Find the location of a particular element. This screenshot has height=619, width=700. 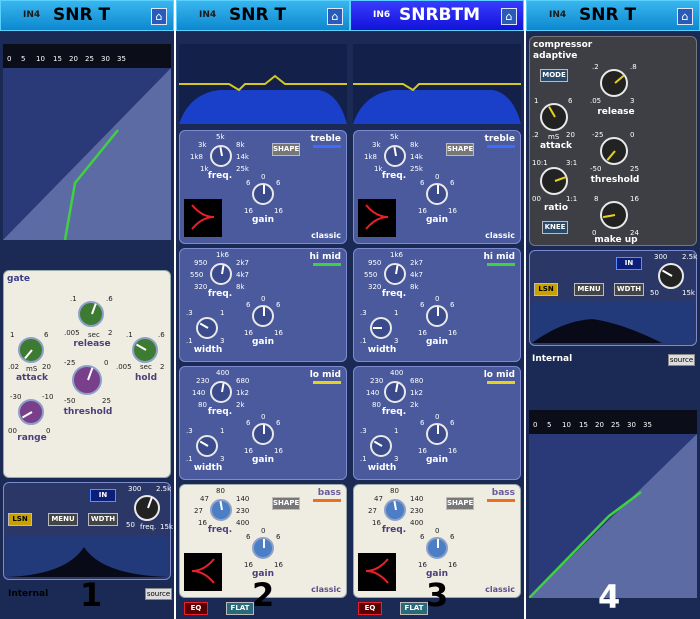

tick: .05 is located at coordinates (596, 101).